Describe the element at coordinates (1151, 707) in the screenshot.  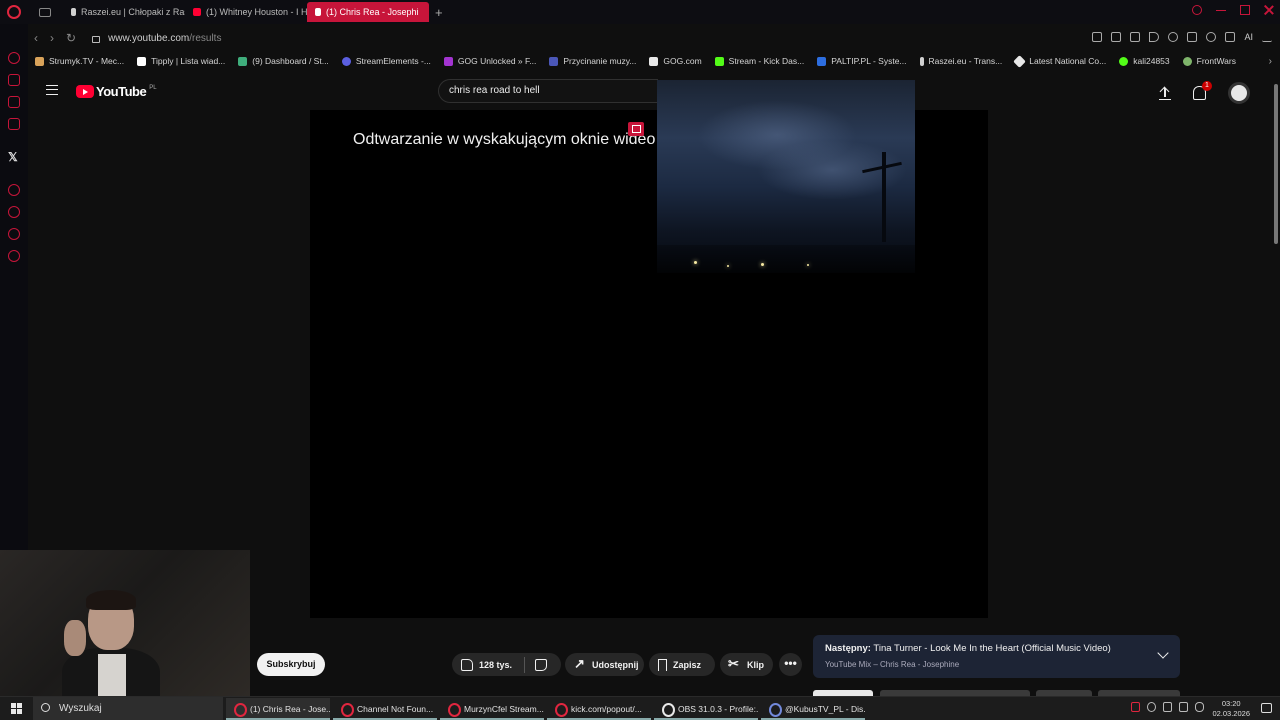
I see `steam-icon` at that location.